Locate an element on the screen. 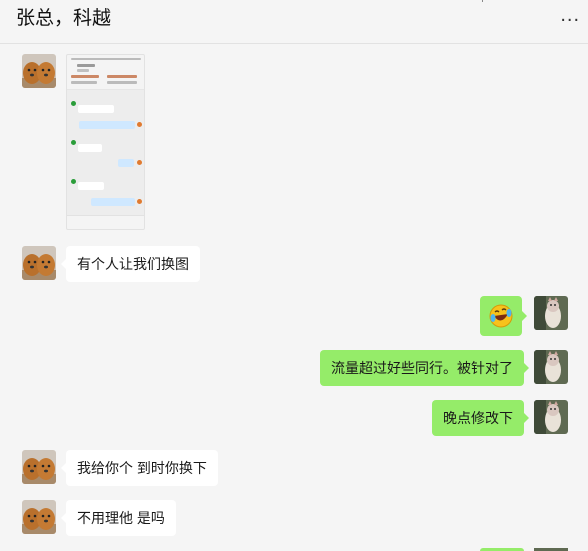  message-emoji-bubble is located at coordinates (503, 316).